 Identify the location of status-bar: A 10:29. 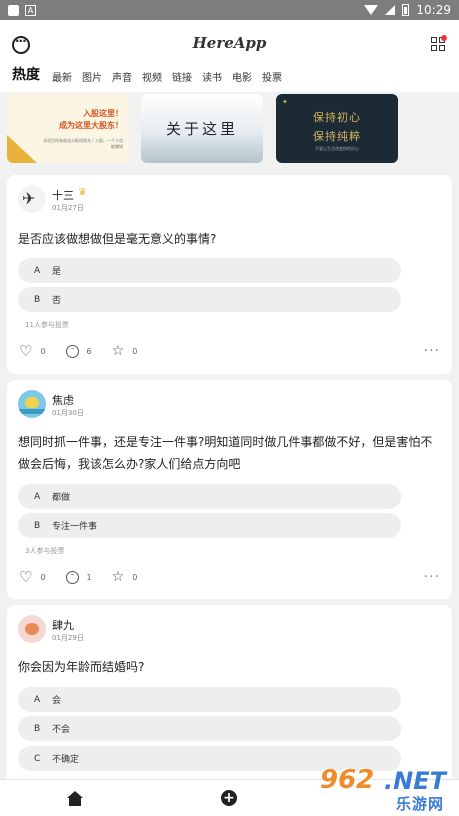
(229, 10).